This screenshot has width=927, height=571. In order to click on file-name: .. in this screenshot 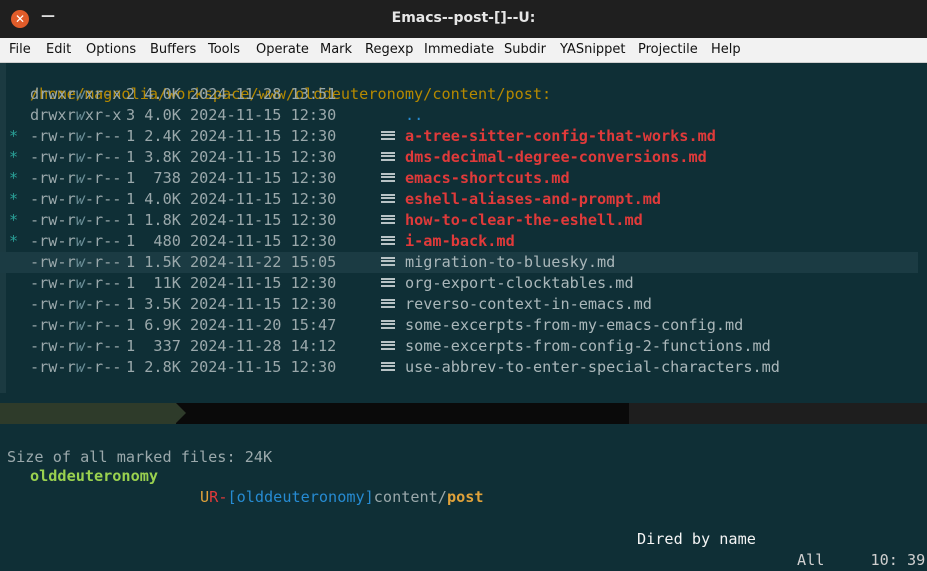, I will do `click(414, 115)`.